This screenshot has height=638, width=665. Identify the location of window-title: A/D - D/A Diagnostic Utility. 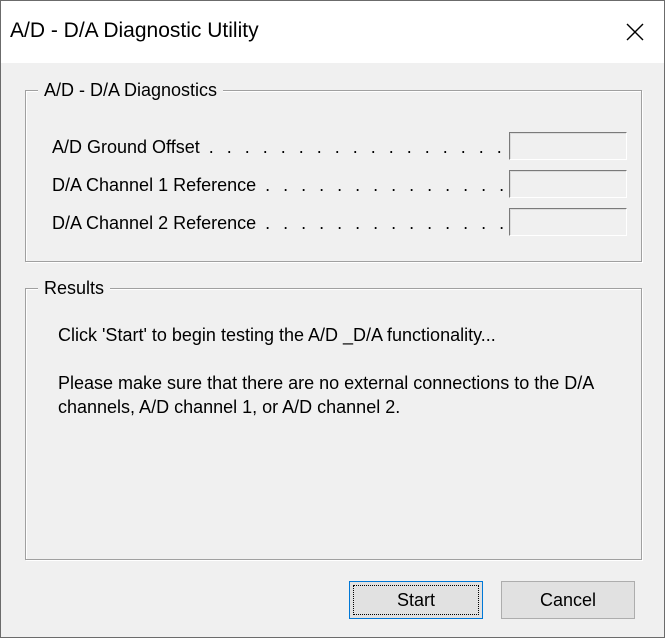
(134, 30).